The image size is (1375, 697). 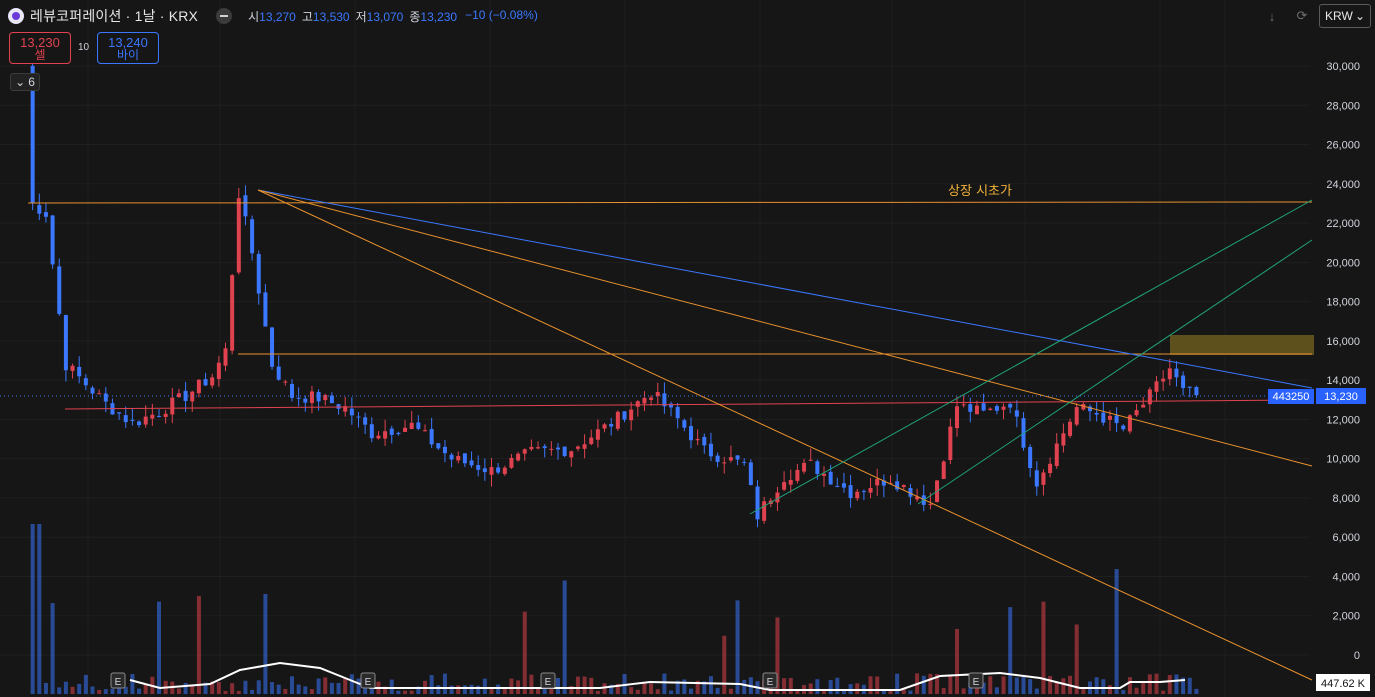 I want to click on refresh-icon: ⟳, so click(x=1302, y=16).